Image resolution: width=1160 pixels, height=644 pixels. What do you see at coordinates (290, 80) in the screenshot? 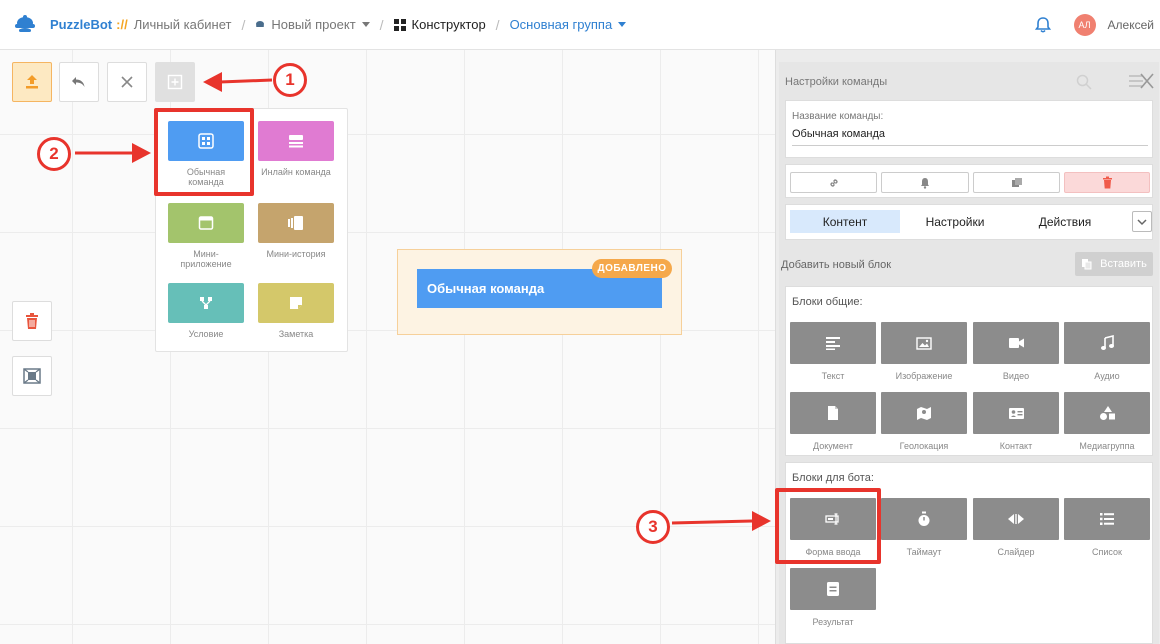
I see `annotation-step-1: 1` at bounding box center [290, 80].